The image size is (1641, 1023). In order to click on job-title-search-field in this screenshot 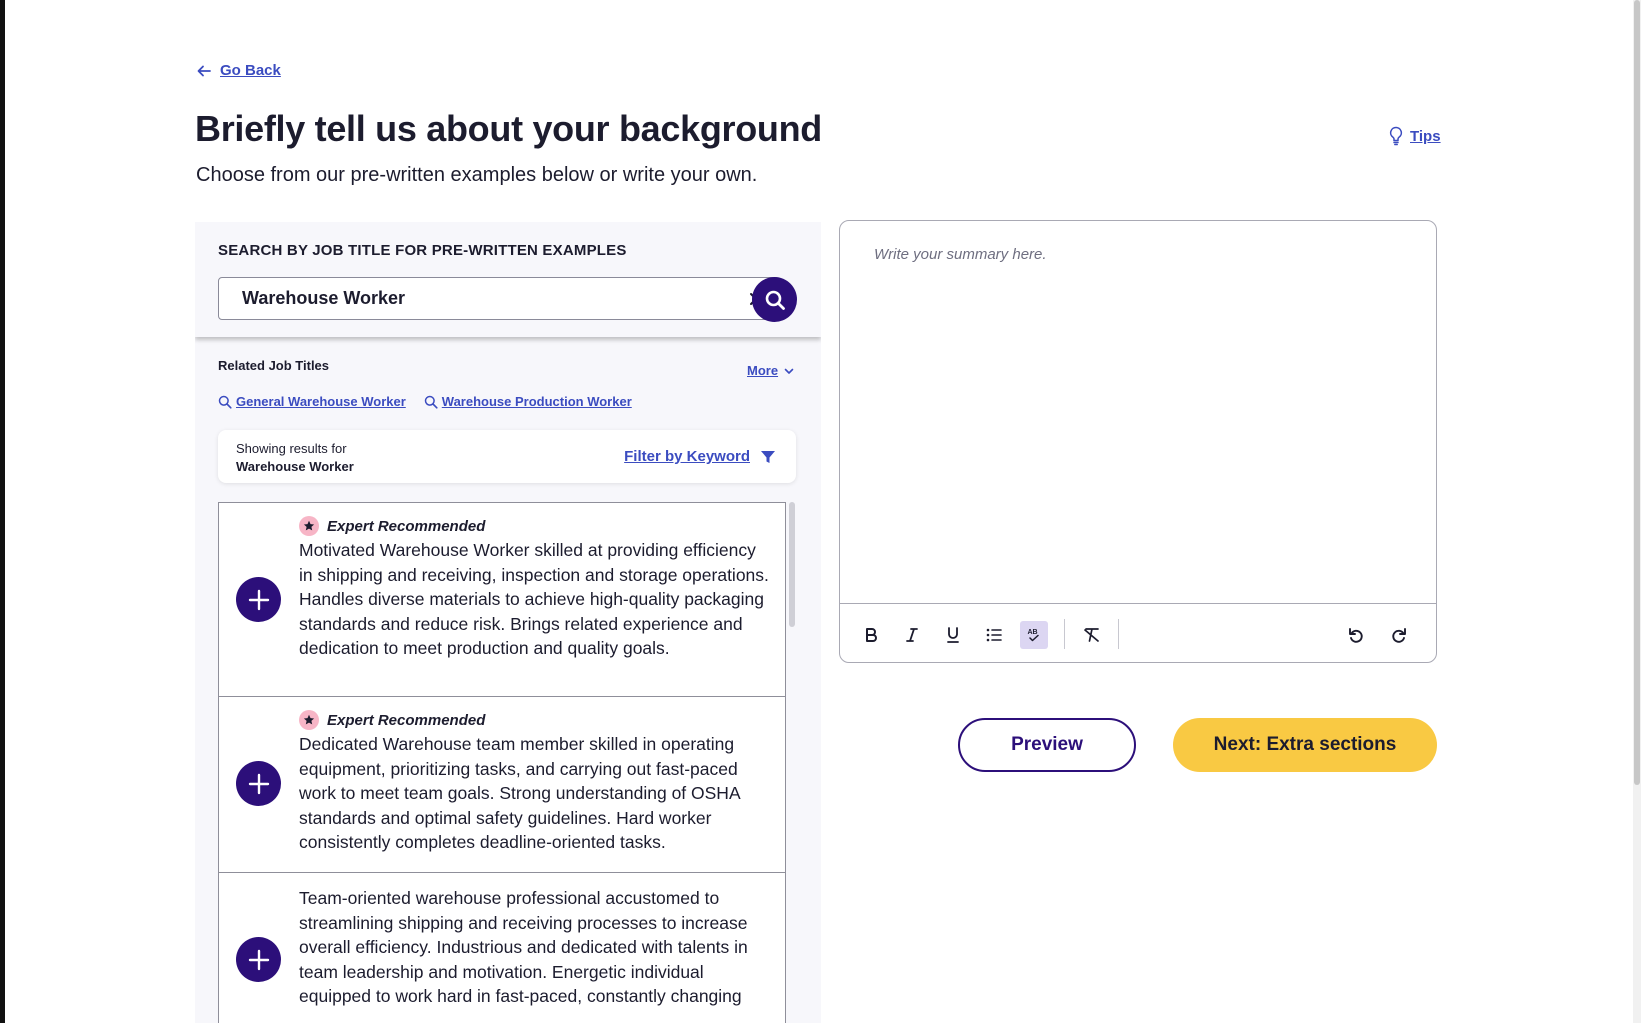, I will do `click(499, 298)`.